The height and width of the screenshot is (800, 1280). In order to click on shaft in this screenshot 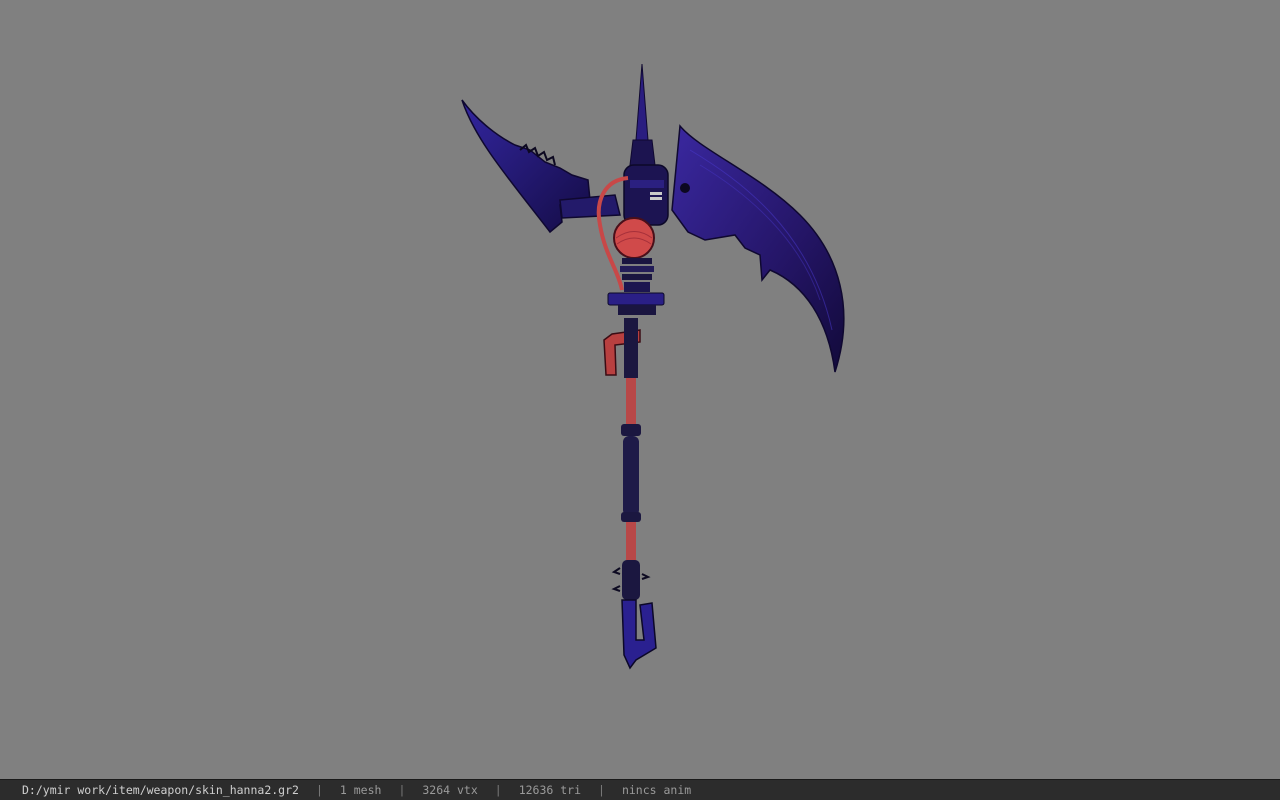, I will do `click(631, 459)`.